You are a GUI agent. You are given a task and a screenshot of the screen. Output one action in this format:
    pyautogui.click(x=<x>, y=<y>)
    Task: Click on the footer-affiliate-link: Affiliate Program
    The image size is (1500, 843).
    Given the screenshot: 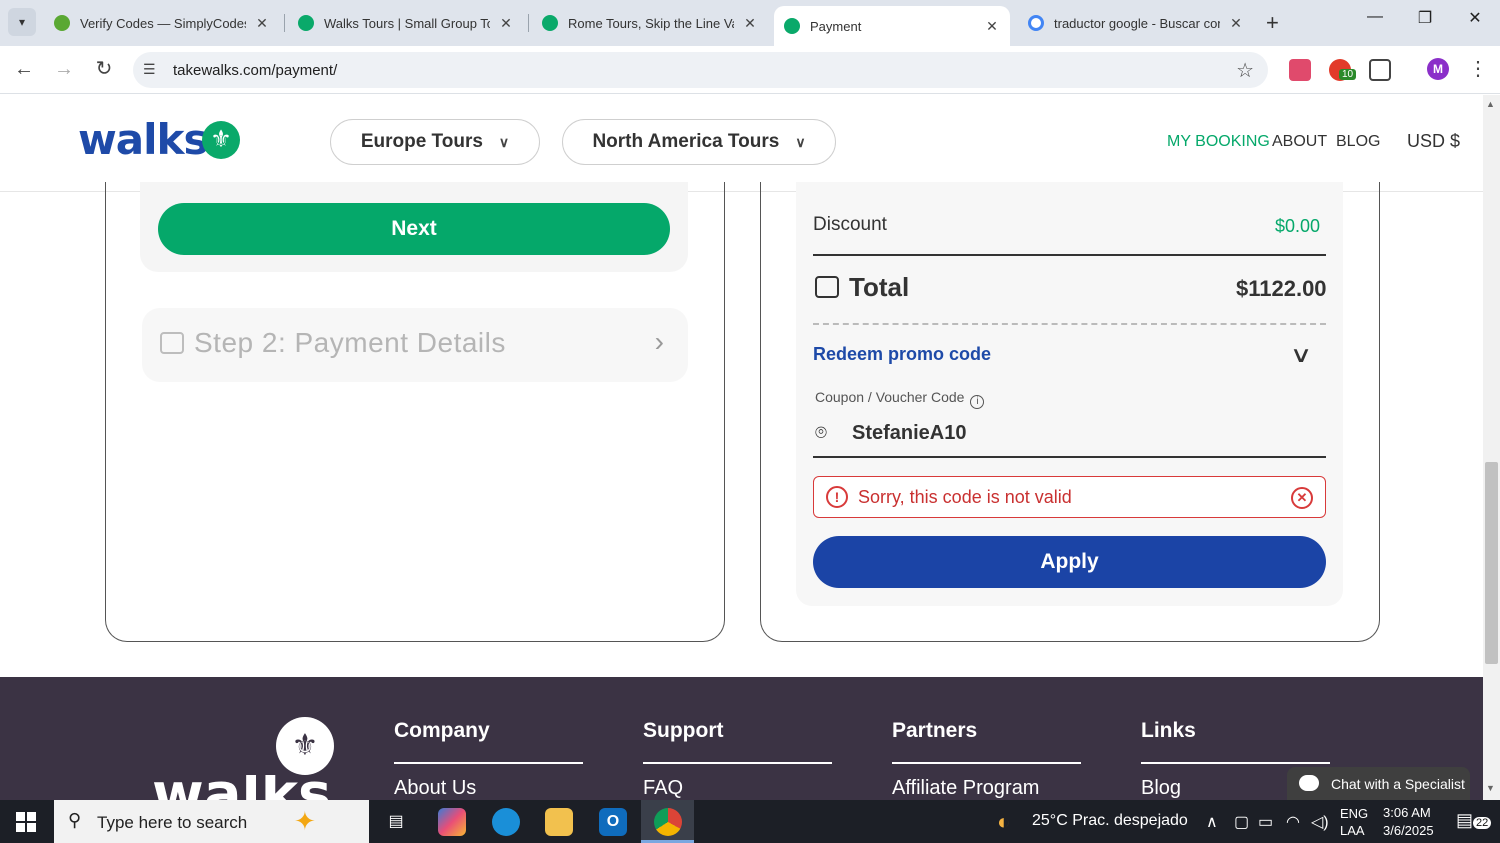 What is the action you would take?
    pyautogui.click(x=965, y=788)
    